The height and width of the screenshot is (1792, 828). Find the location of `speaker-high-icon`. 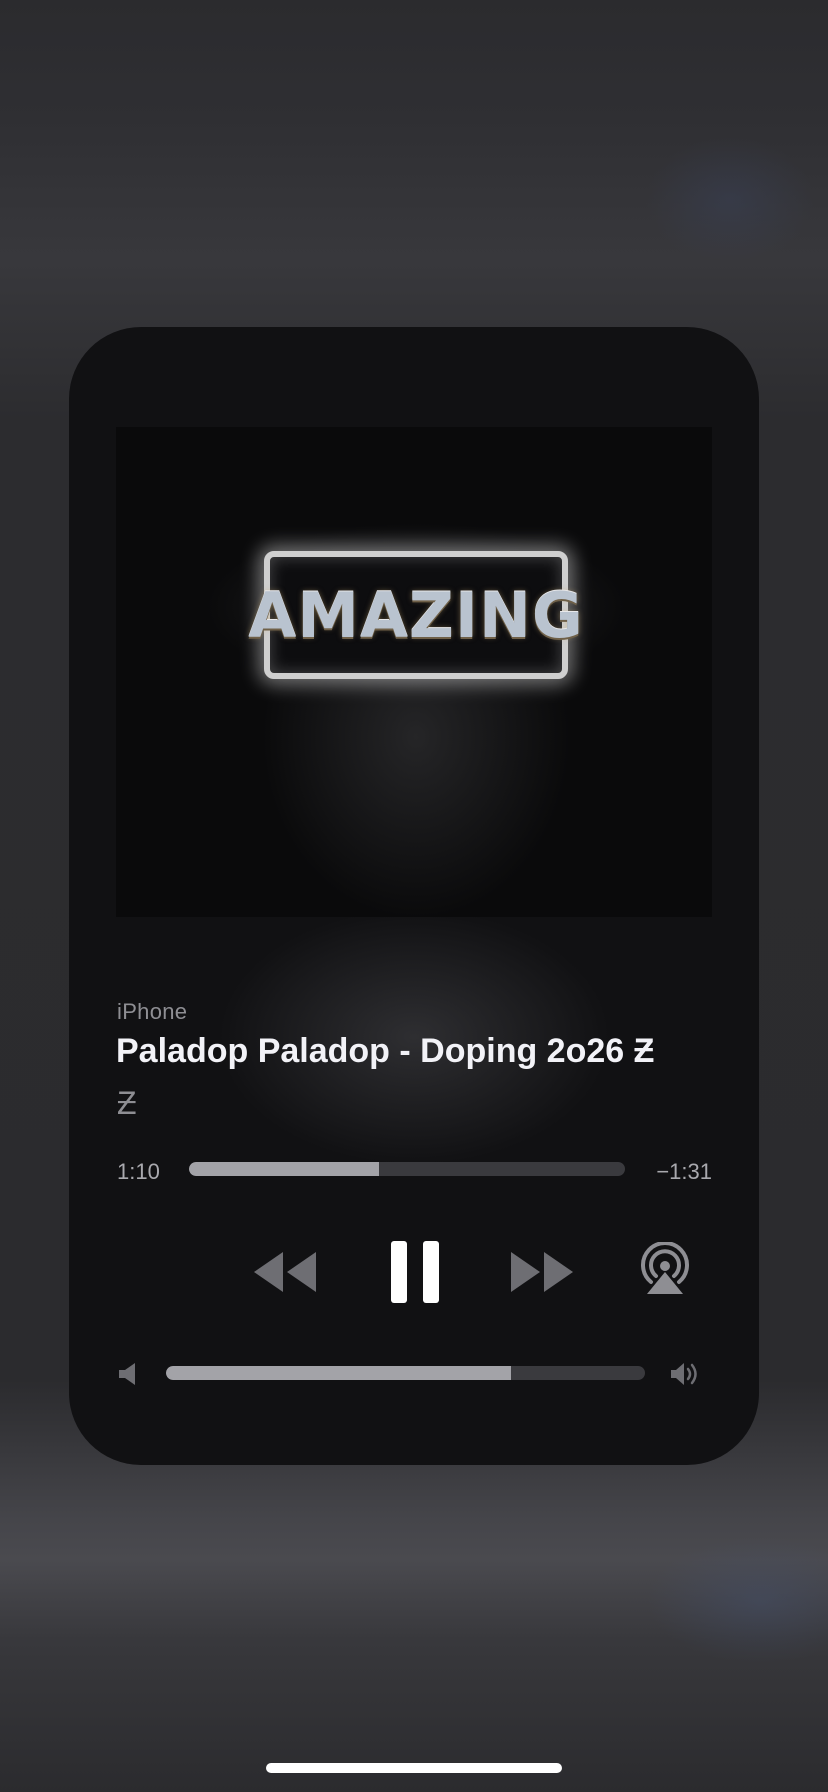

speaker-high-icon is located at coordinates (685, 1374).